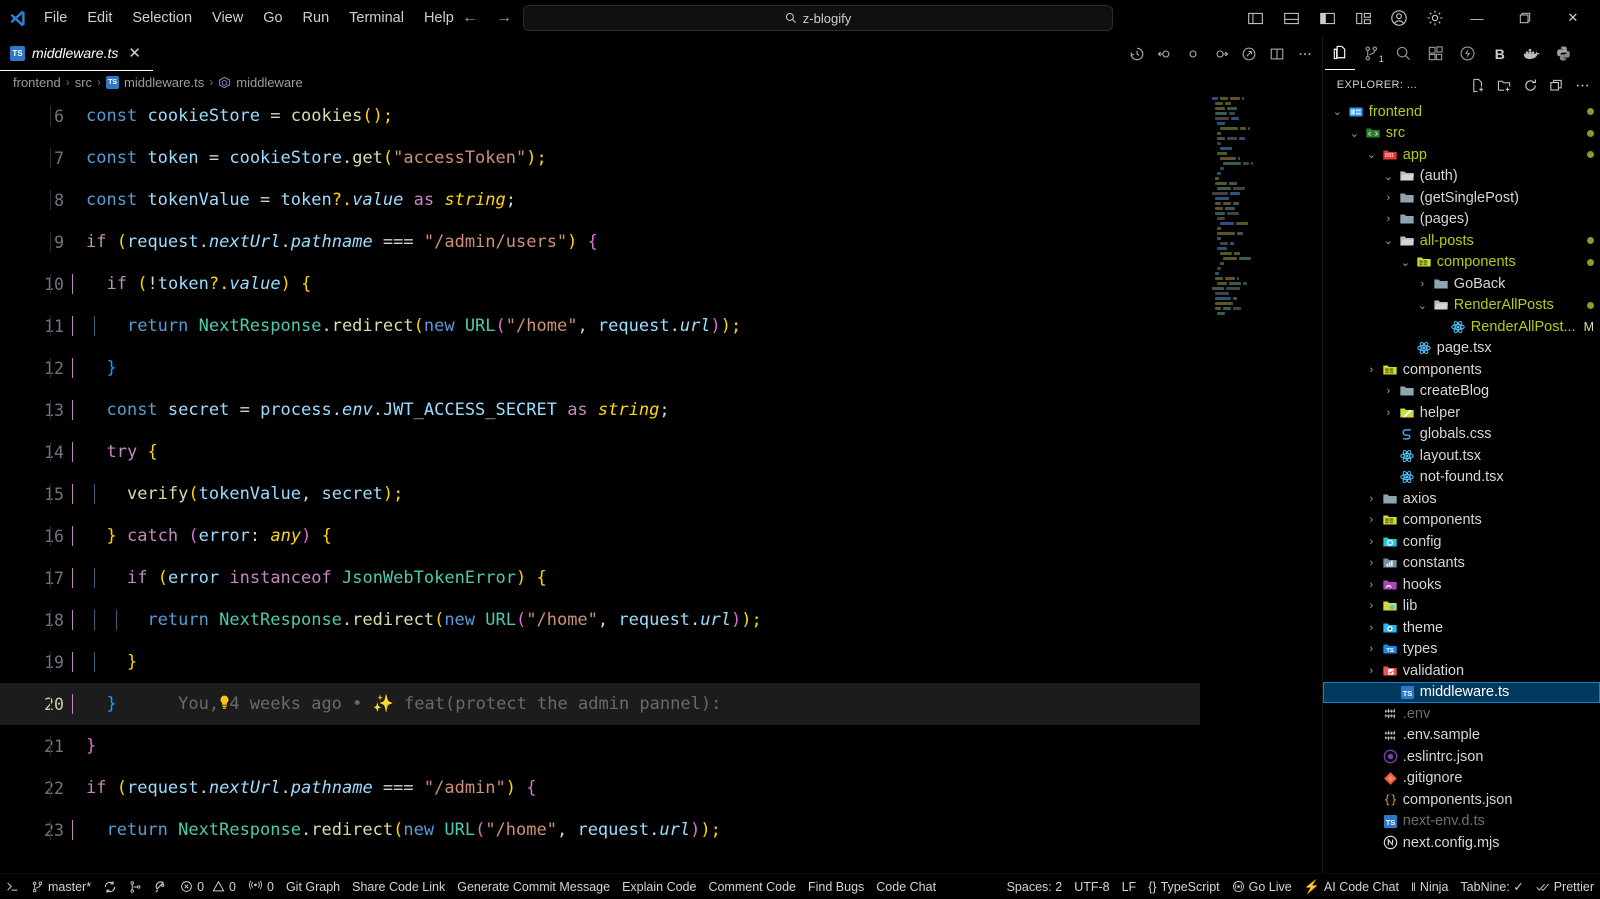 The image size is (1600, 899). What do you see at coordinates (1249, 54) in the screenshot?
I see `toggle-inline-diff-icon` at bounding box center [1249, 54].